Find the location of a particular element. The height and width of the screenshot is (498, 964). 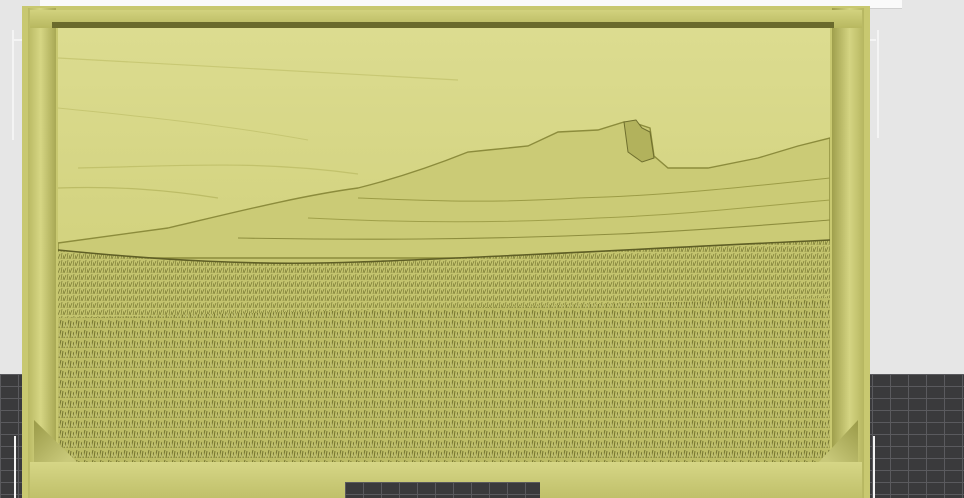

frame-post-right is located at coordinates (848, 253).